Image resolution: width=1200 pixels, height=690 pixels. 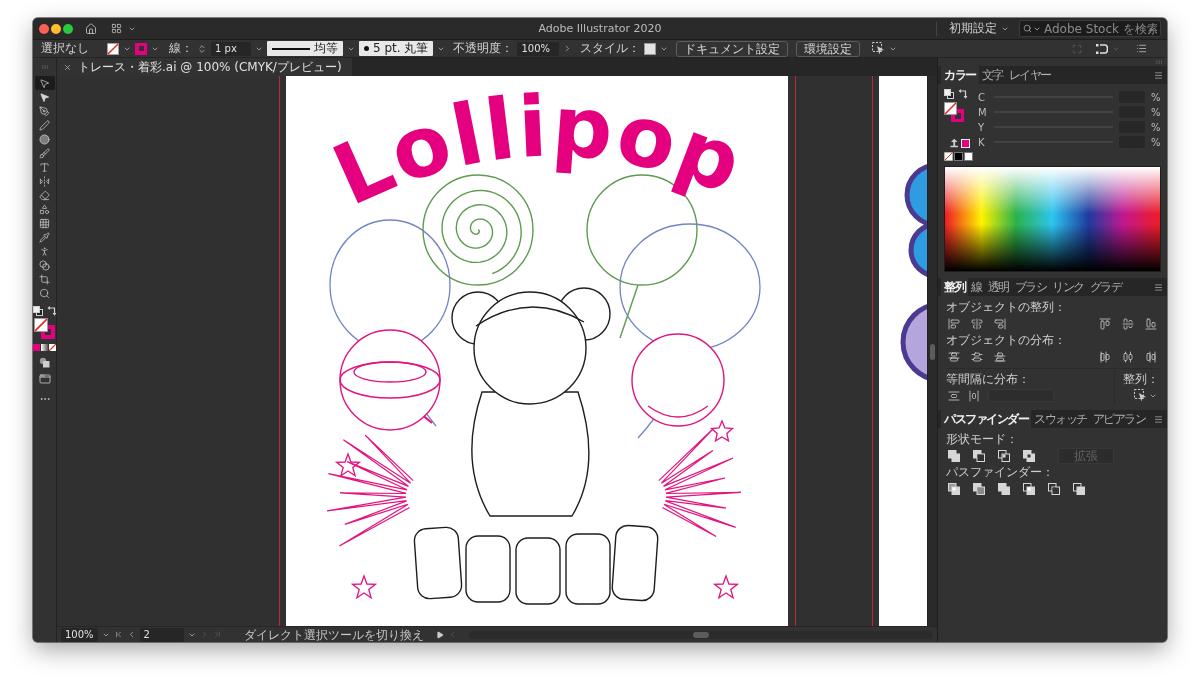 I want to click on tool-button, so click(x=44, y=83).